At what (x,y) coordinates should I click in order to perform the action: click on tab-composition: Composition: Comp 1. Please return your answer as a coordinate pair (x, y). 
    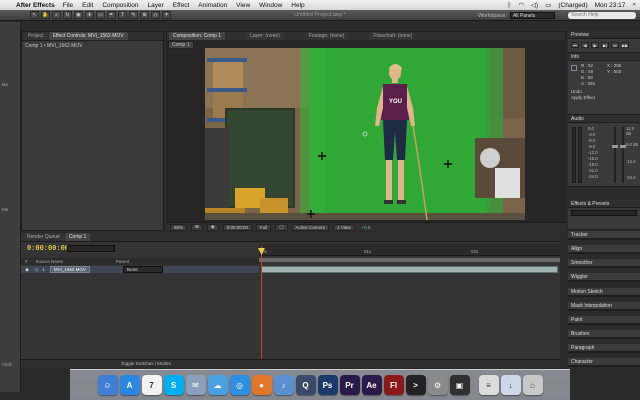
    Looking at the image, I should click on (197, 36).